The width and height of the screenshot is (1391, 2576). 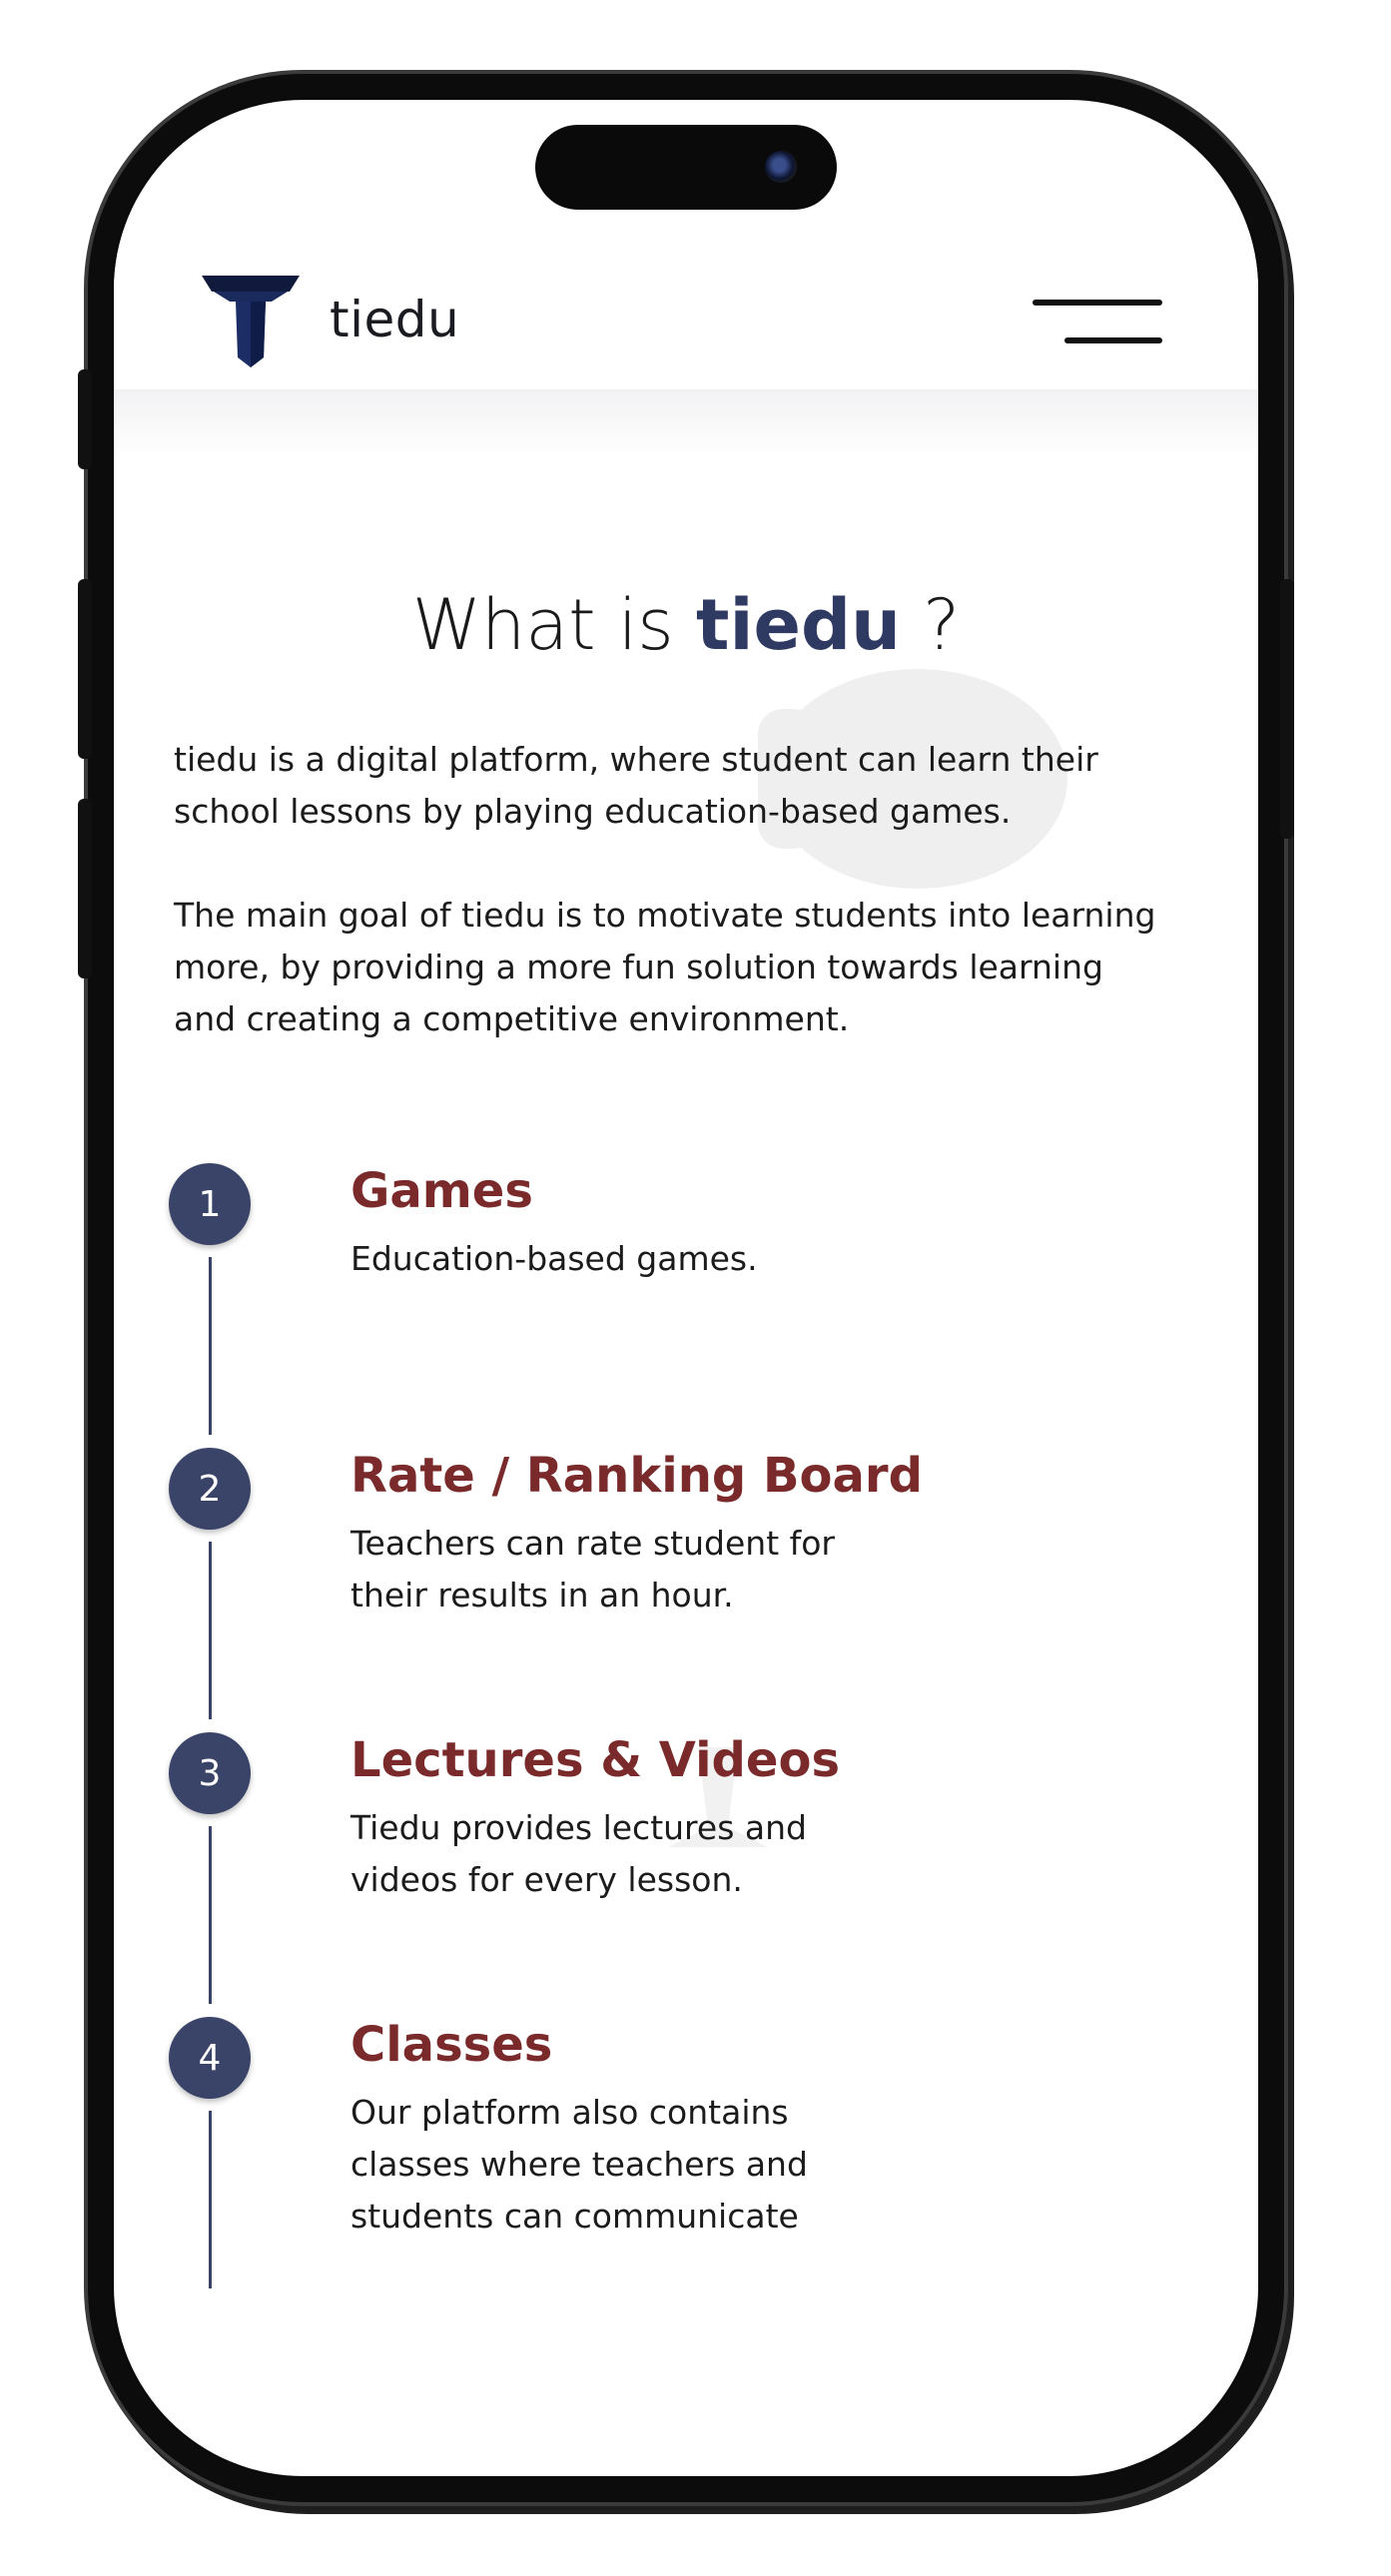 What do you see at coordinates (85, 419) in the screenshot?
I see `action-button` at bounding box center [85, 419].